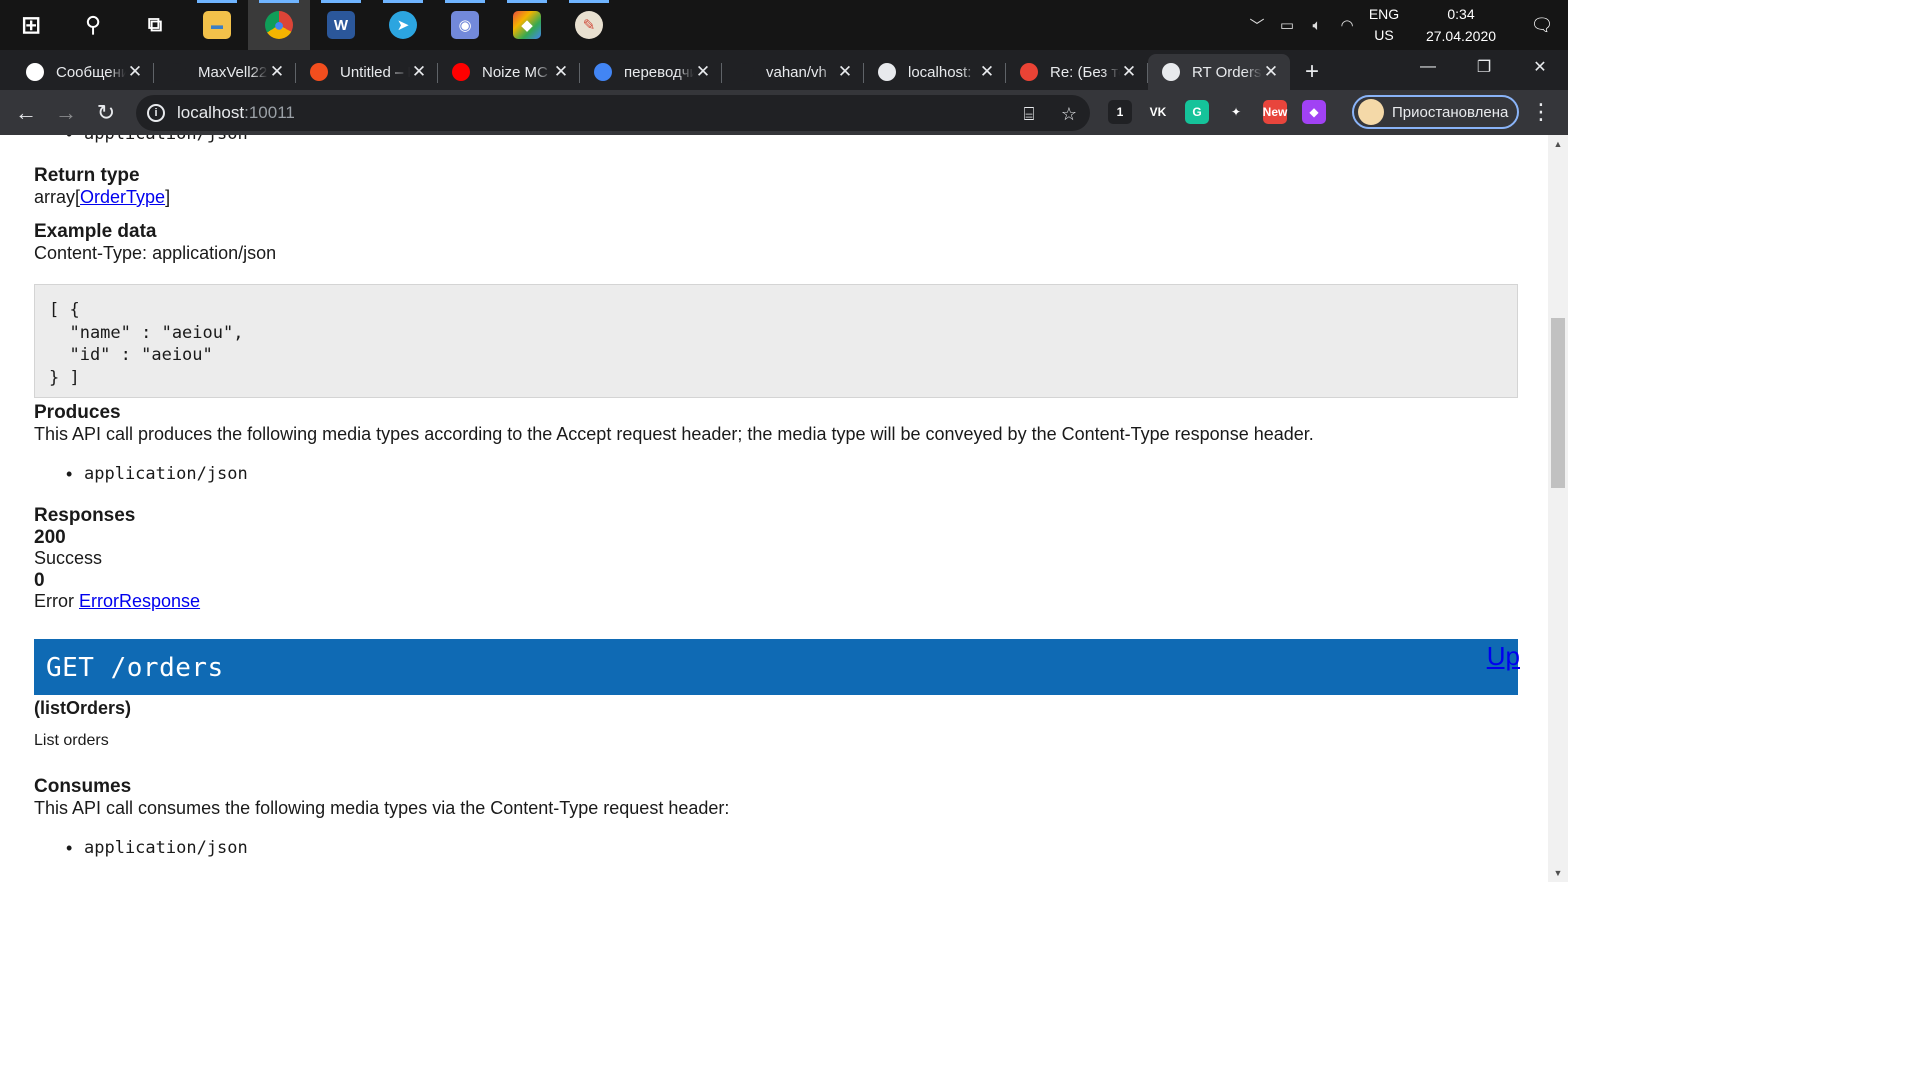  I want to click on minimize-button: —, so click(1428, 67).